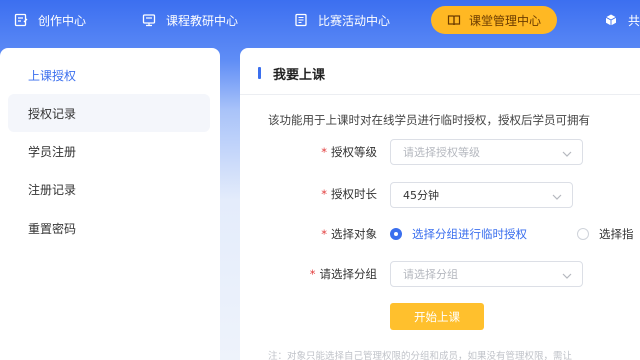 This screenshot has height=360, width=640. I want to click on nav-creation-center: 创作中心, so click(50, 20).